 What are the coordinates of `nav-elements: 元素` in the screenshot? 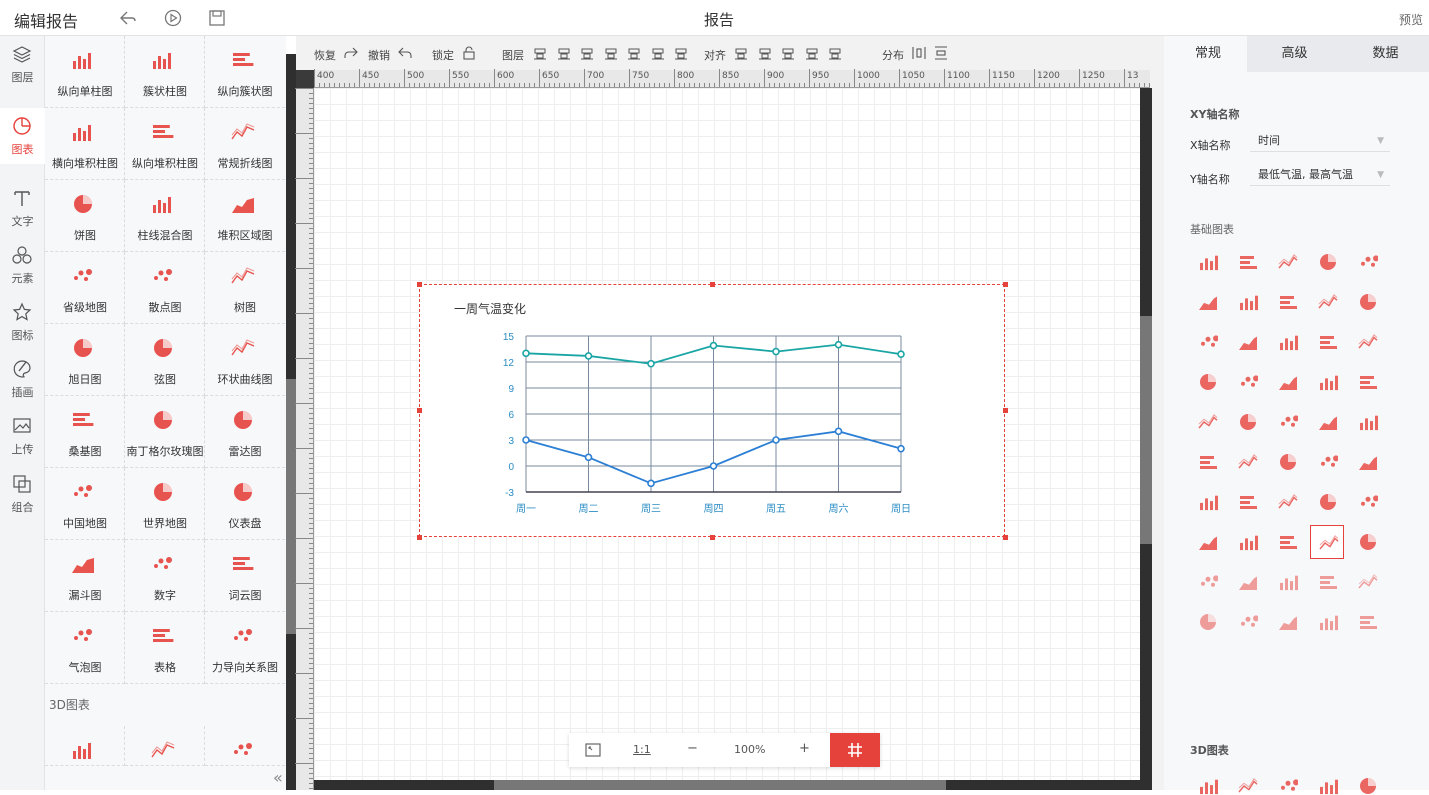 It's located at (22, 265).